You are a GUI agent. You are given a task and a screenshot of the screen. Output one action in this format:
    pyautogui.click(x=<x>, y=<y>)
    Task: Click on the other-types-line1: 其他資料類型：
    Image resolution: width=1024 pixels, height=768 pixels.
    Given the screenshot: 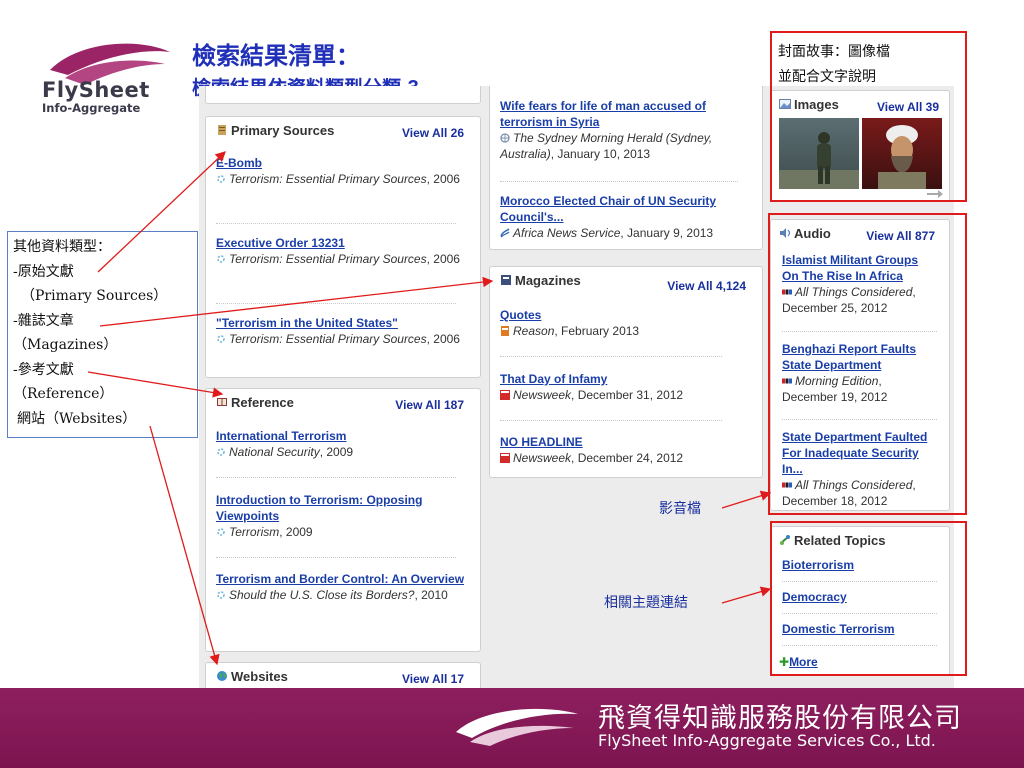 What is the action you would take?
    pyautogui.click(x=62, y=247)
    